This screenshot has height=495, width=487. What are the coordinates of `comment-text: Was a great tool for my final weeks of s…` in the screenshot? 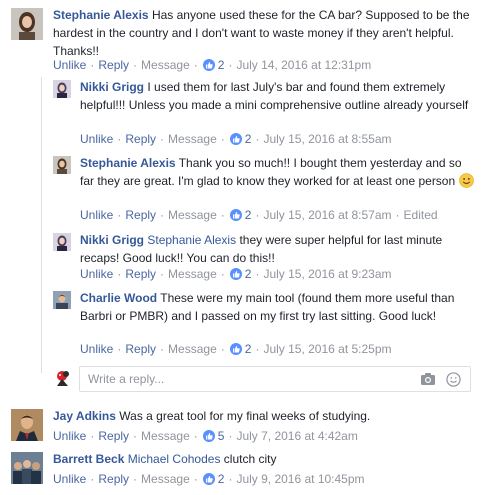 It's located at (245, 416).